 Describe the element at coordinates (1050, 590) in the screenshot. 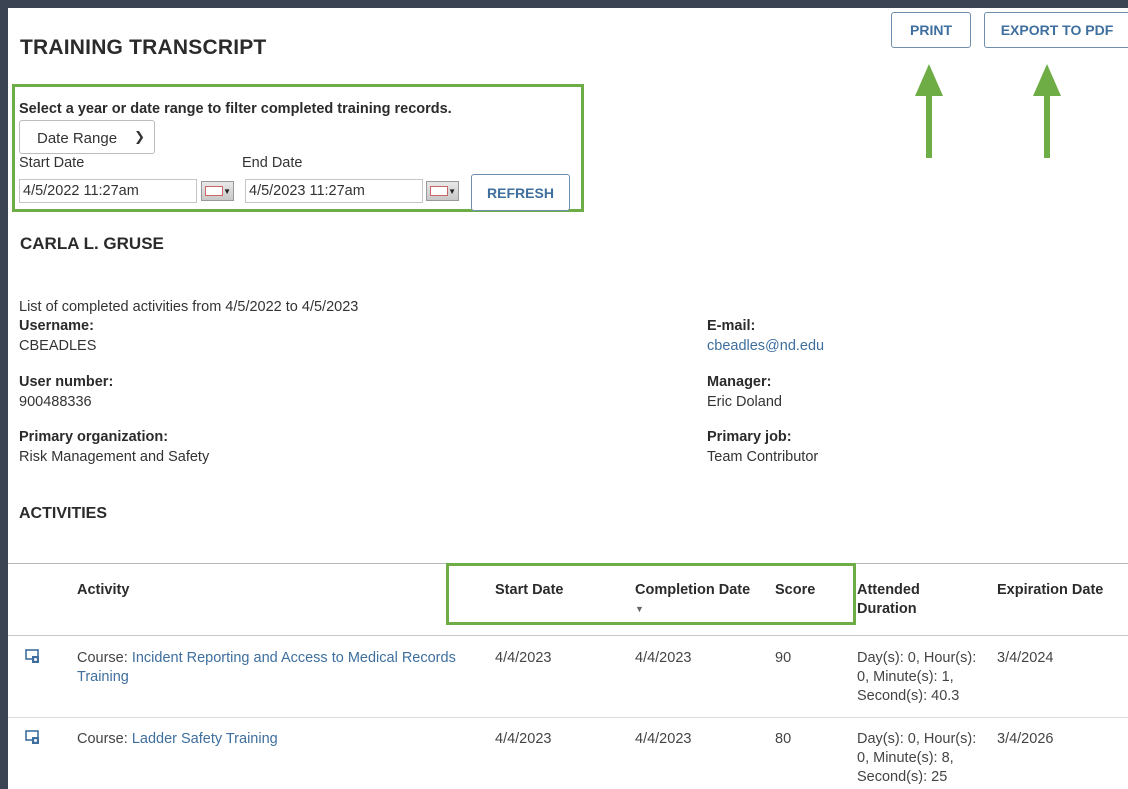

I see `col-expiration-date: Expiration Date` at that location.